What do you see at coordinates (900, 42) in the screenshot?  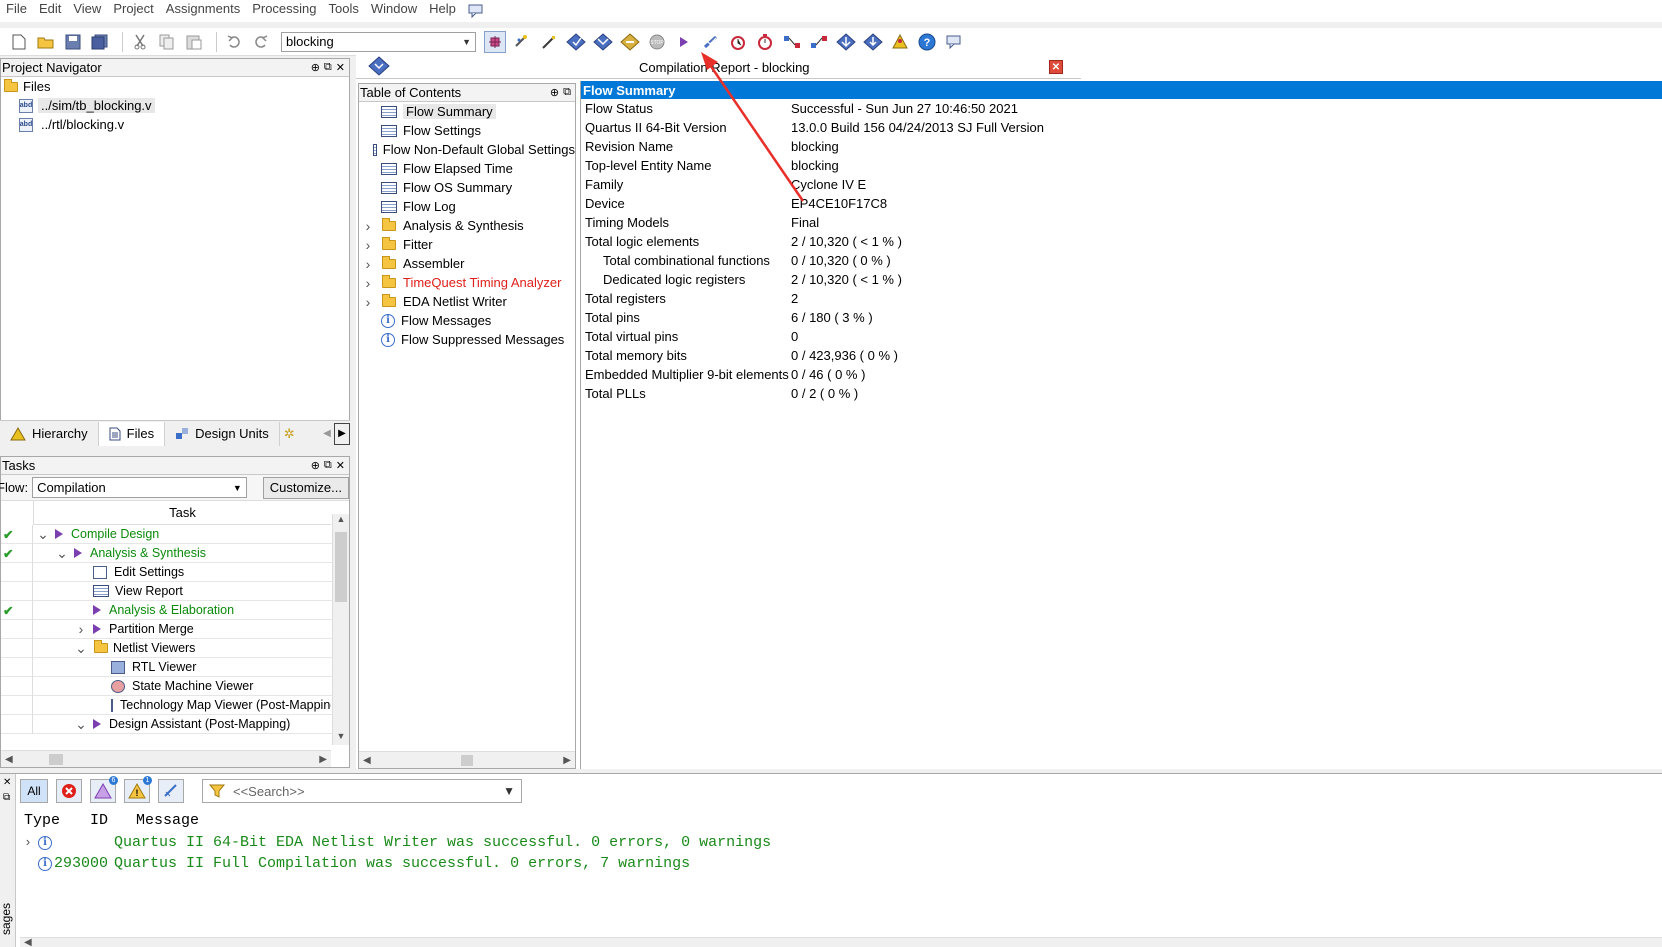 I see `chip-editor-icon` at bounding box center [900, 42].